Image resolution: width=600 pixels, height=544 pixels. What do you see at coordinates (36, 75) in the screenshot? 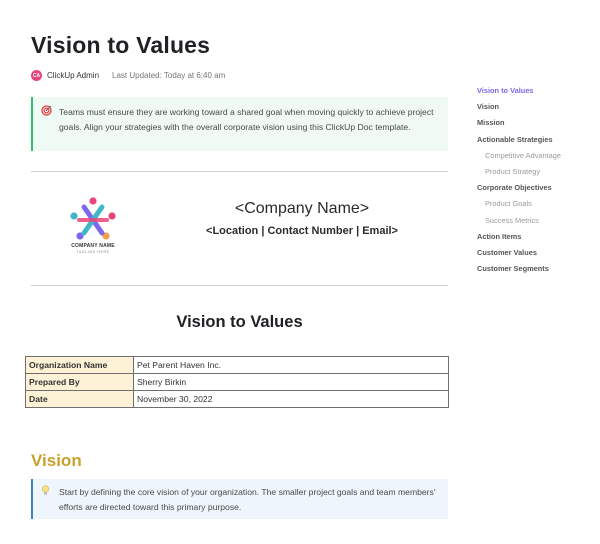
I see `avatar: CA` at bounding box center [36, 75].